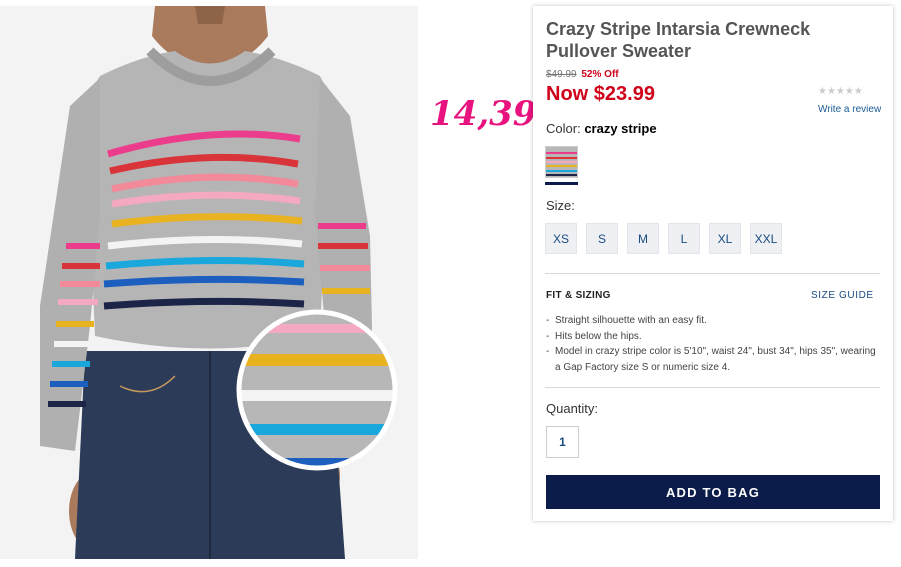  Describe the element at coordinates (840, 91) in the screenshot. I see `rating-stars-icon: ★★★★★` at that location.